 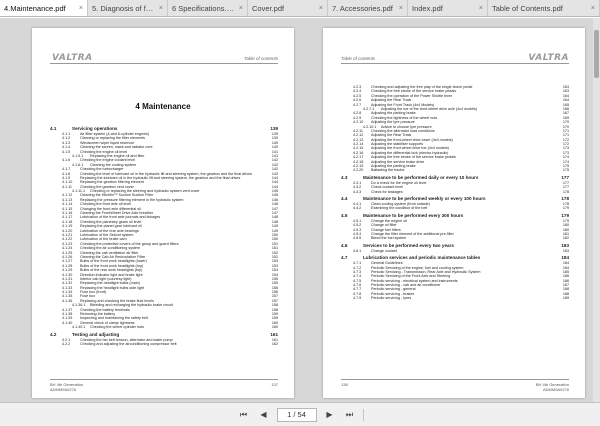 I want to click on toc-text: Servicing operations, so click(x=169, y=128).